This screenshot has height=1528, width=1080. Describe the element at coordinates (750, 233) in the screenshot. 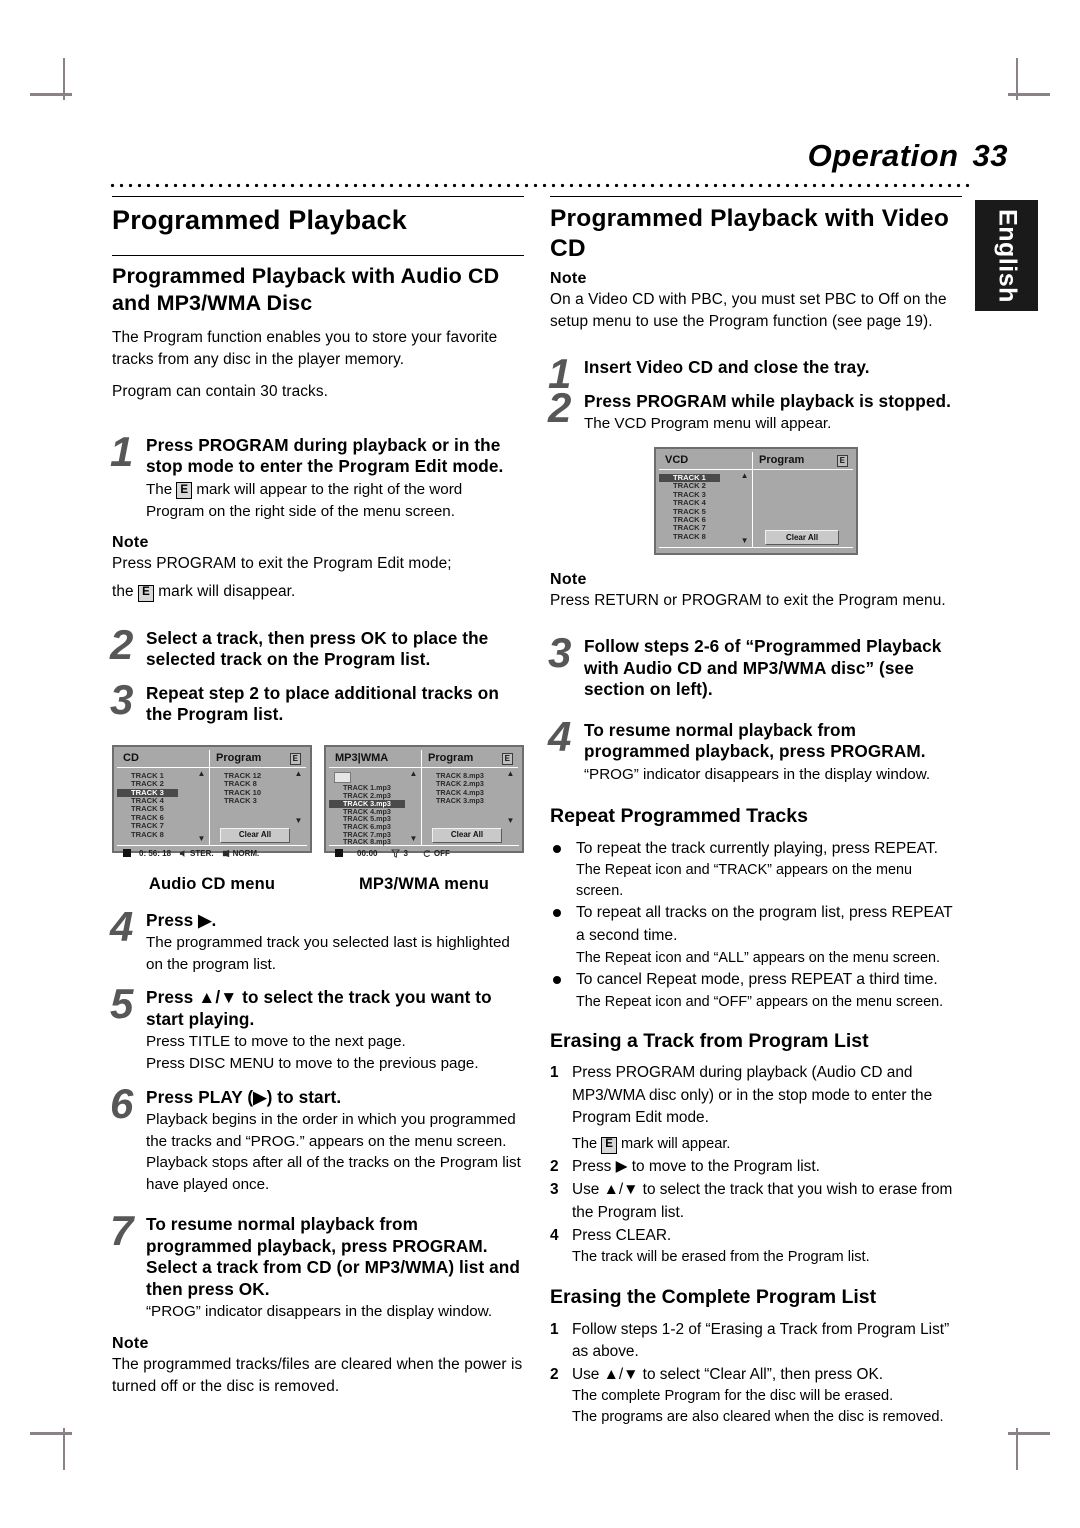

I see `right-main-title: Programmed Playback with Video CD` at that location.